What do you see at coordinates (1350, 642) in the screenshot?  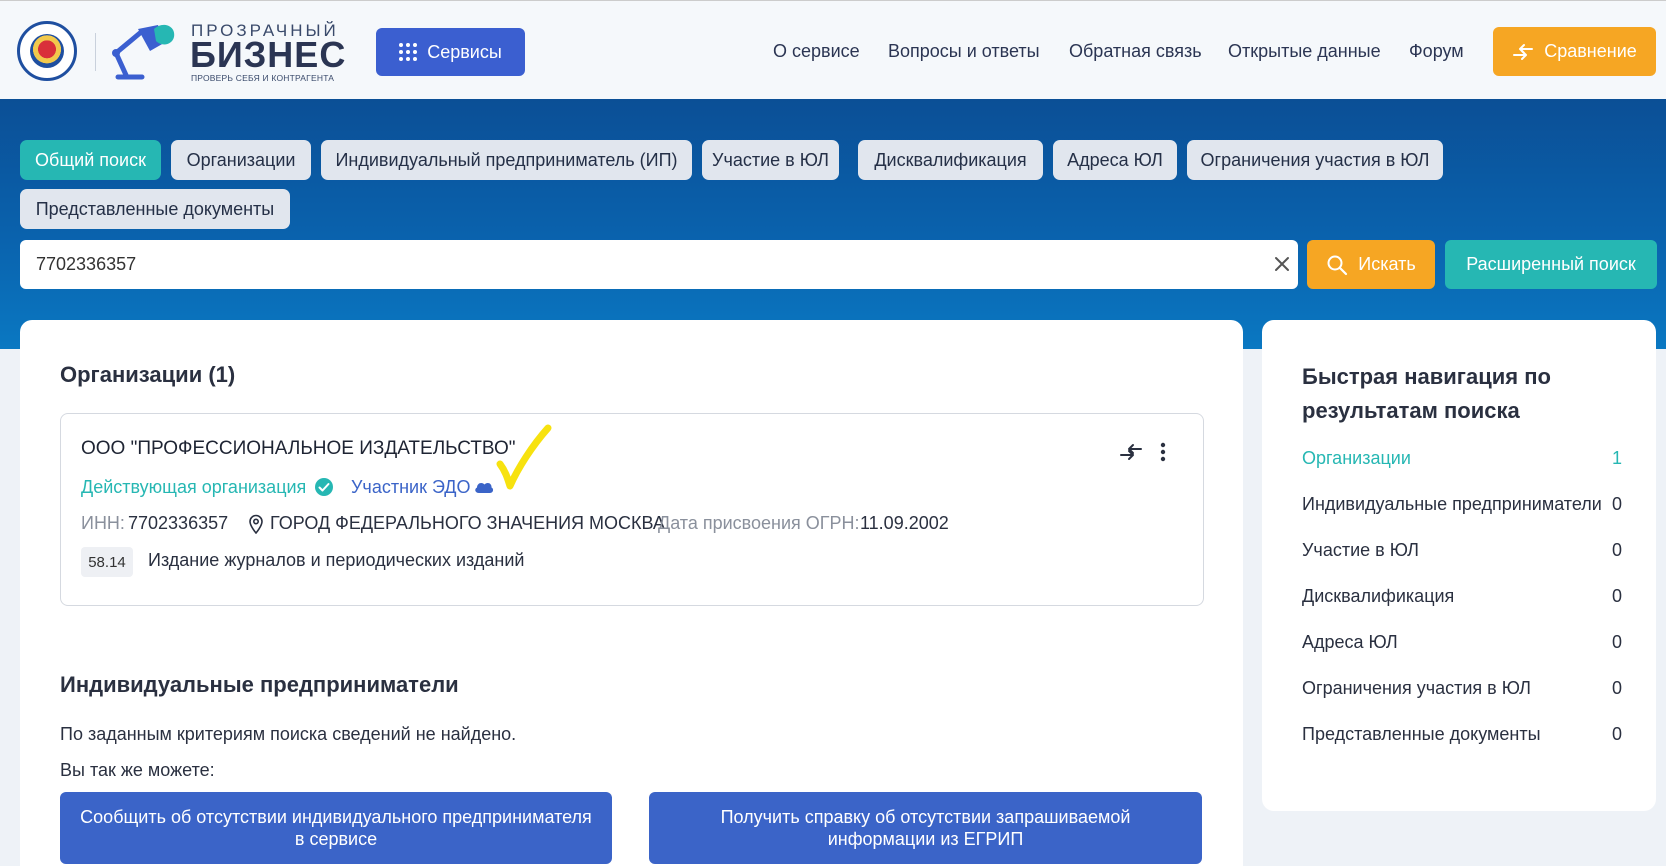 I see `quick-nav-label: Адреса ЮЛ` at bounding box center [1350, 642].